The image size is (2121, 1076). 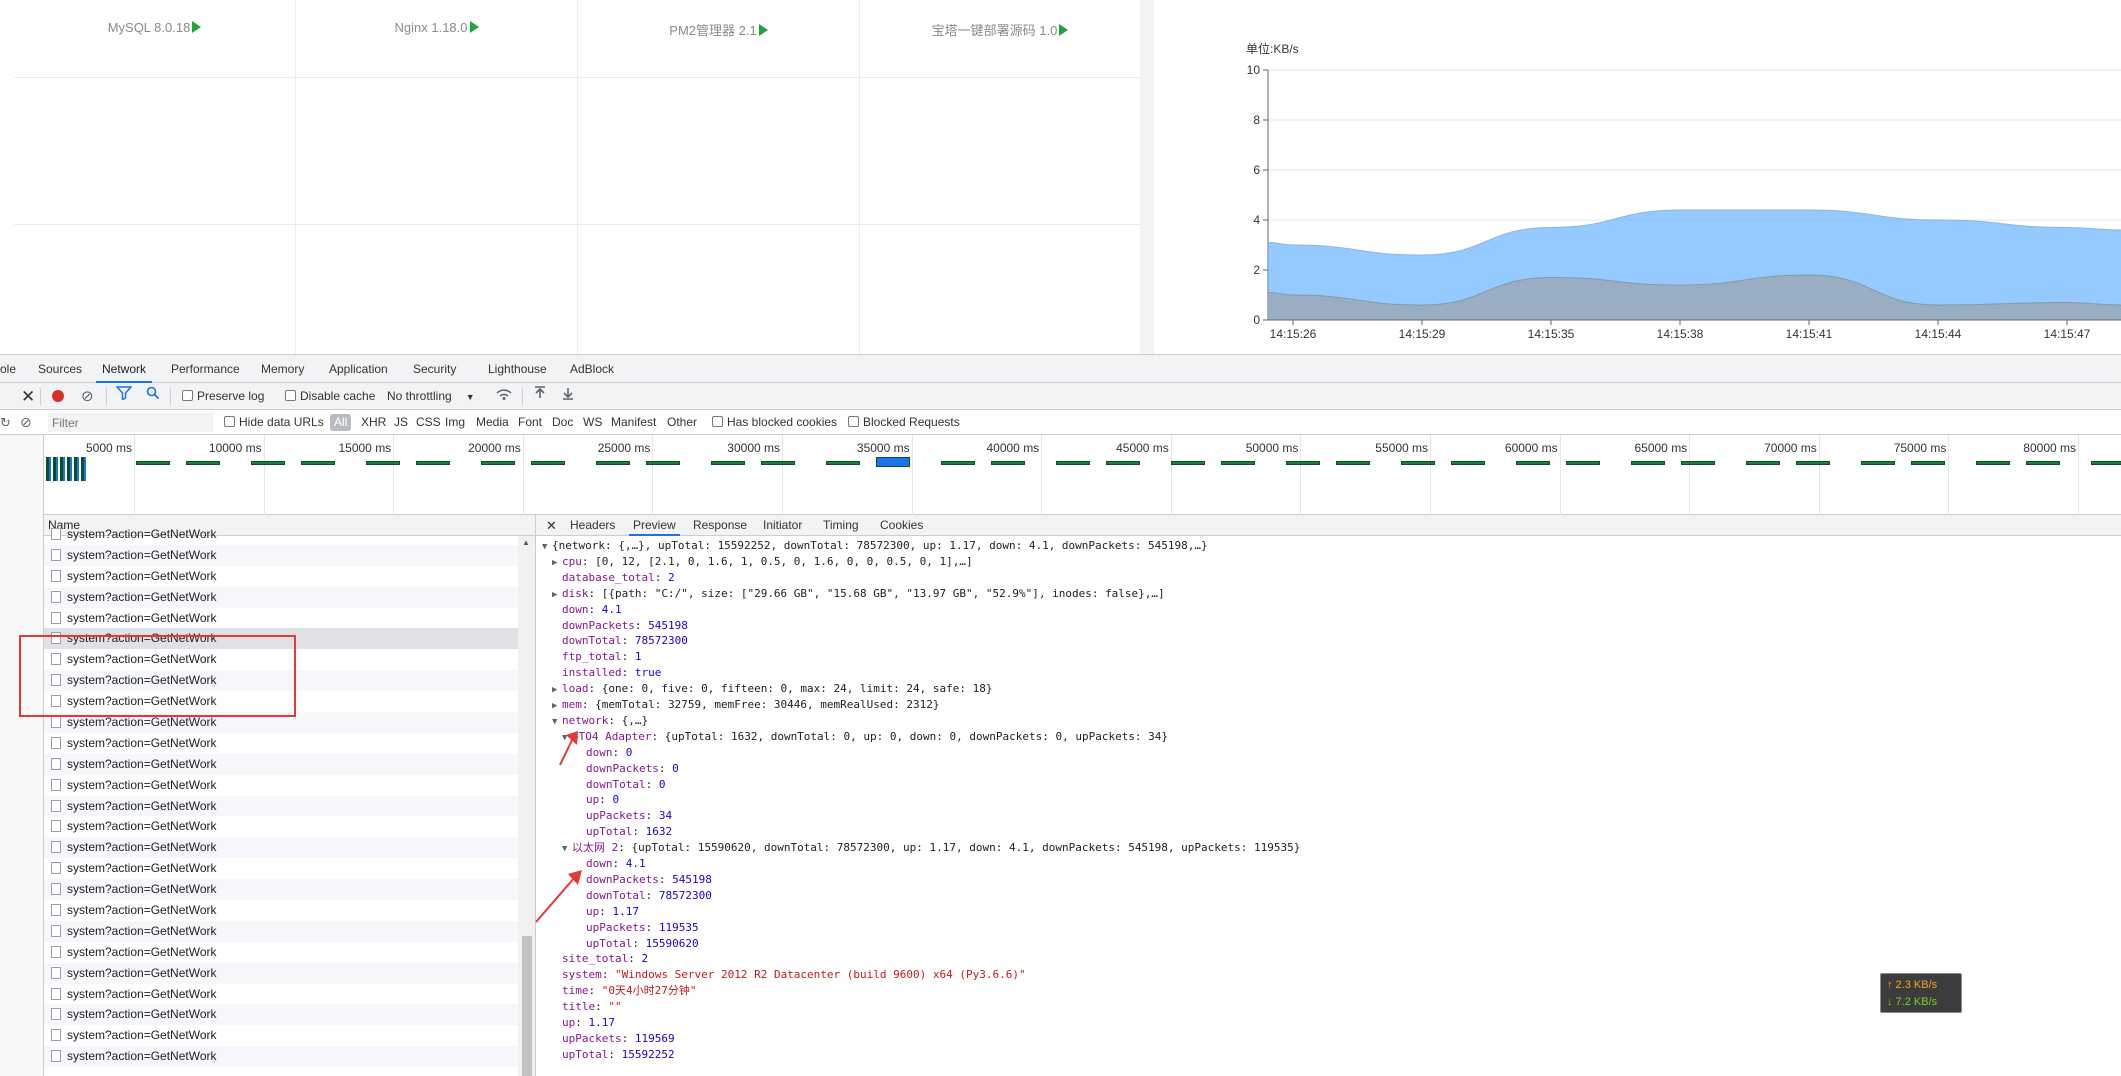 What do you see at coordinates (526, 542) in the screenshot?
I see `scroll-up-icon: ▲` at bounding box center [526, 542].